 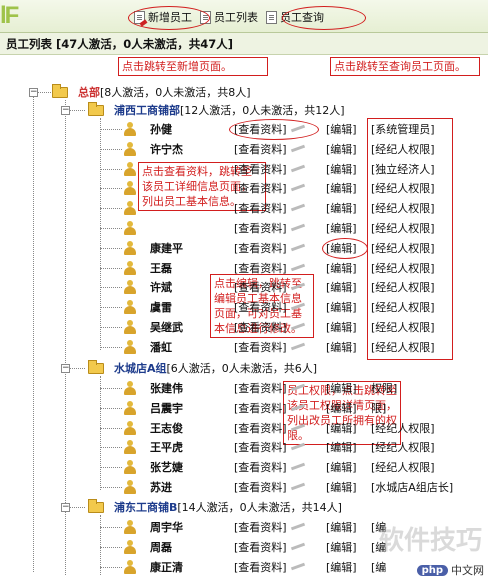 I want to click on dept-node-b: 水城店A组[6人激活，0人未激活，共6人], so click(x=215, y=368).